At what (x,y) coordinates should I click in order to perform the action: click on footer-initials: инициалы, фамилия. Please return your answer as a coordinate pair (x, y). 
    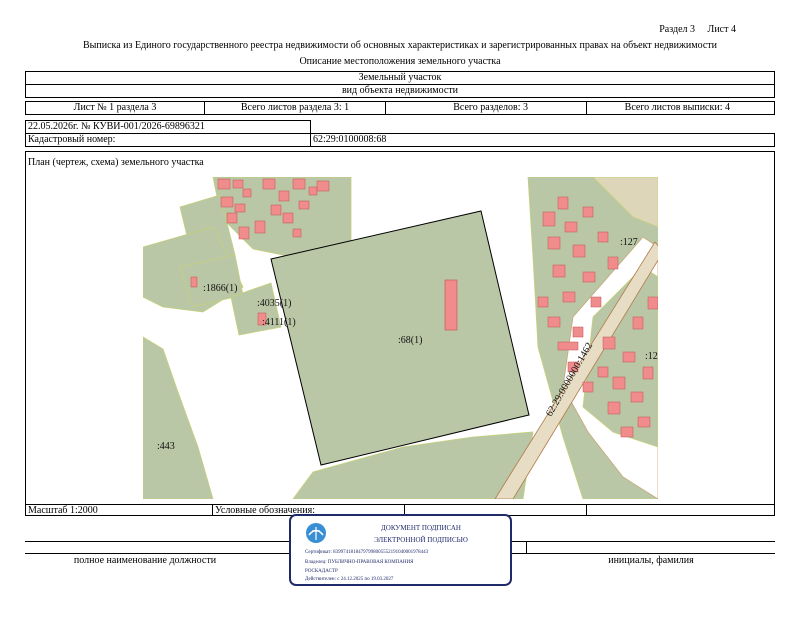
    Looking at the image, I should click on (651, 560).